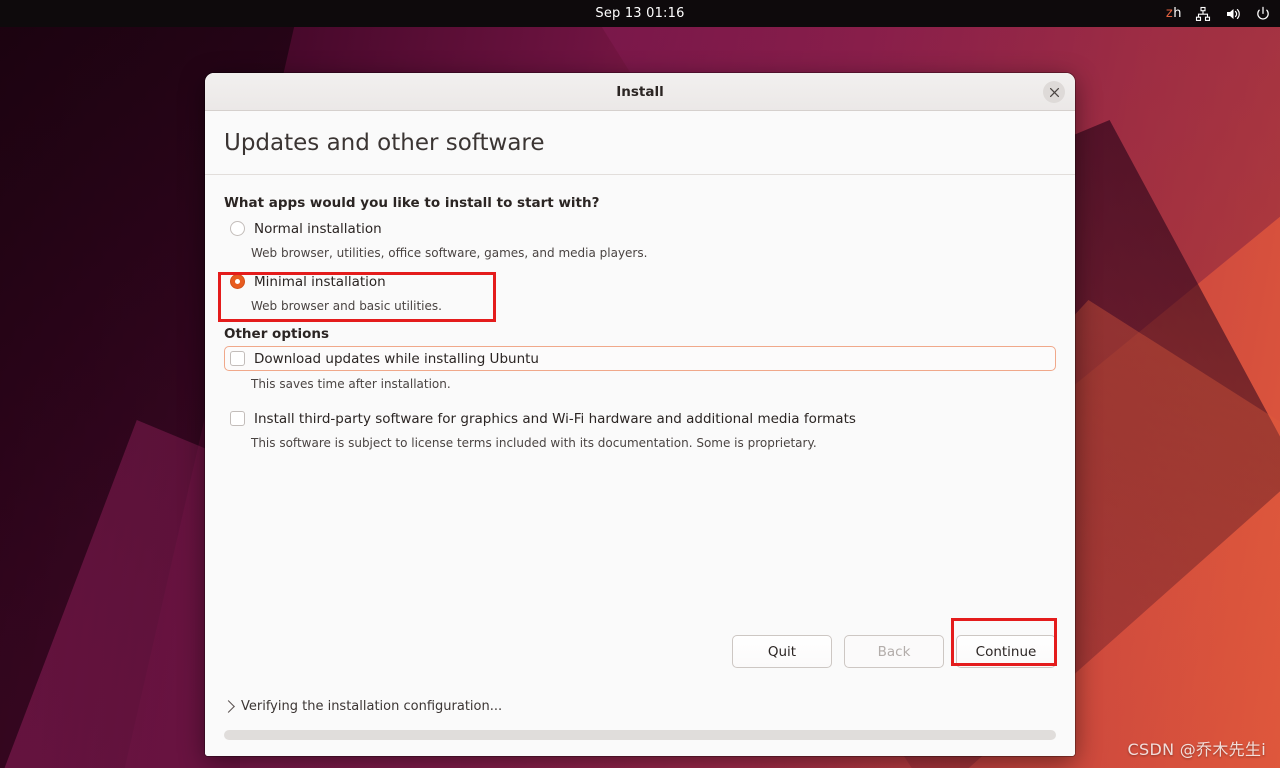  Describe the element at coordinates (1196, 749) in the screenshot. I see `watermark: CSDN @乔木先生i` at that location.